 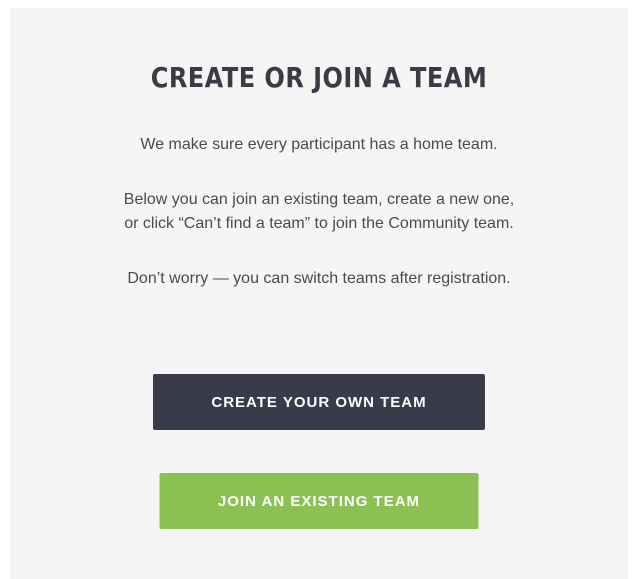 I want to click on page-title: CREATE OR JOIN A TEAM, so click(x=319, y=77).